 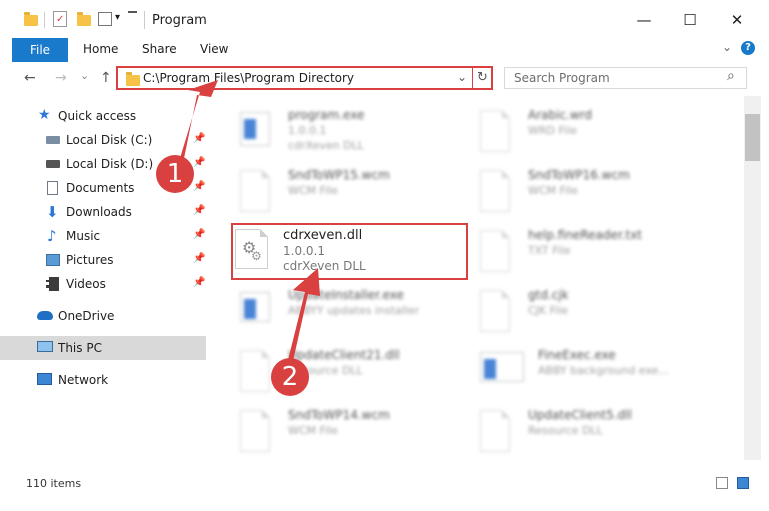 What do you see at coordinates (249, 225) in the screenshot?
I see `callout-arrows` at bounding box center [249, 225].